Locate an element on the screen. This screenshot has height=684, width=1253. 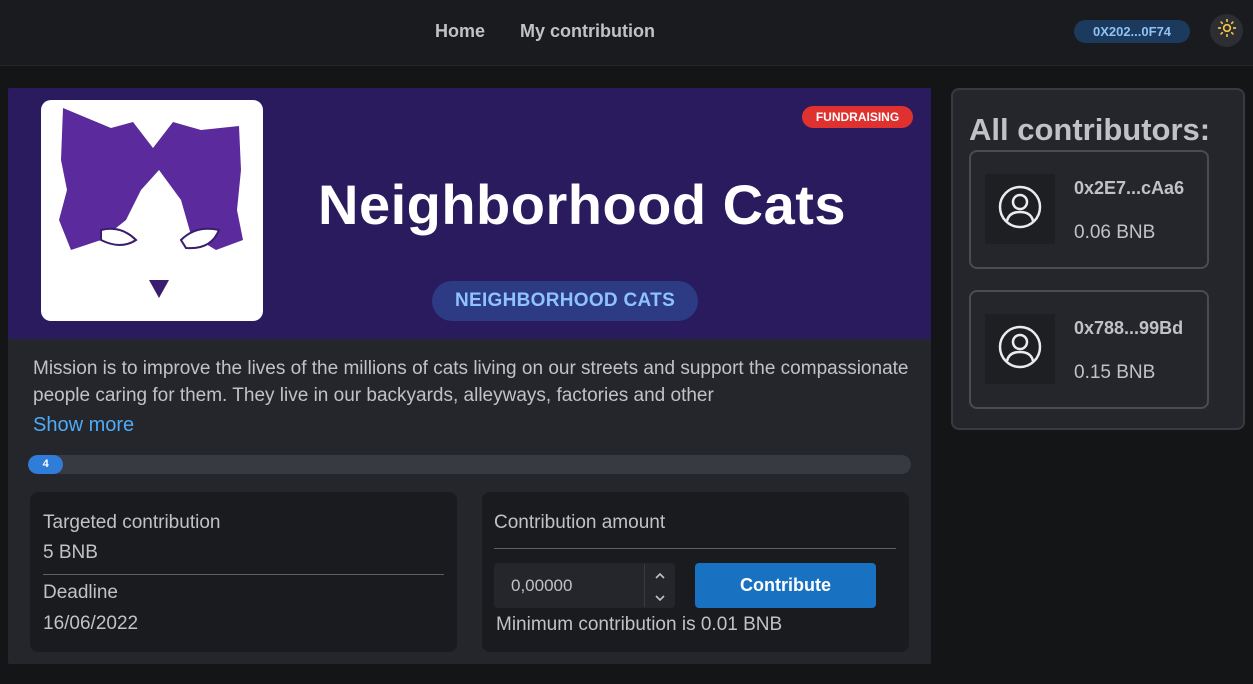
wallet-address-button: 0X202...0F74 is located at coordinates (1132, 31).